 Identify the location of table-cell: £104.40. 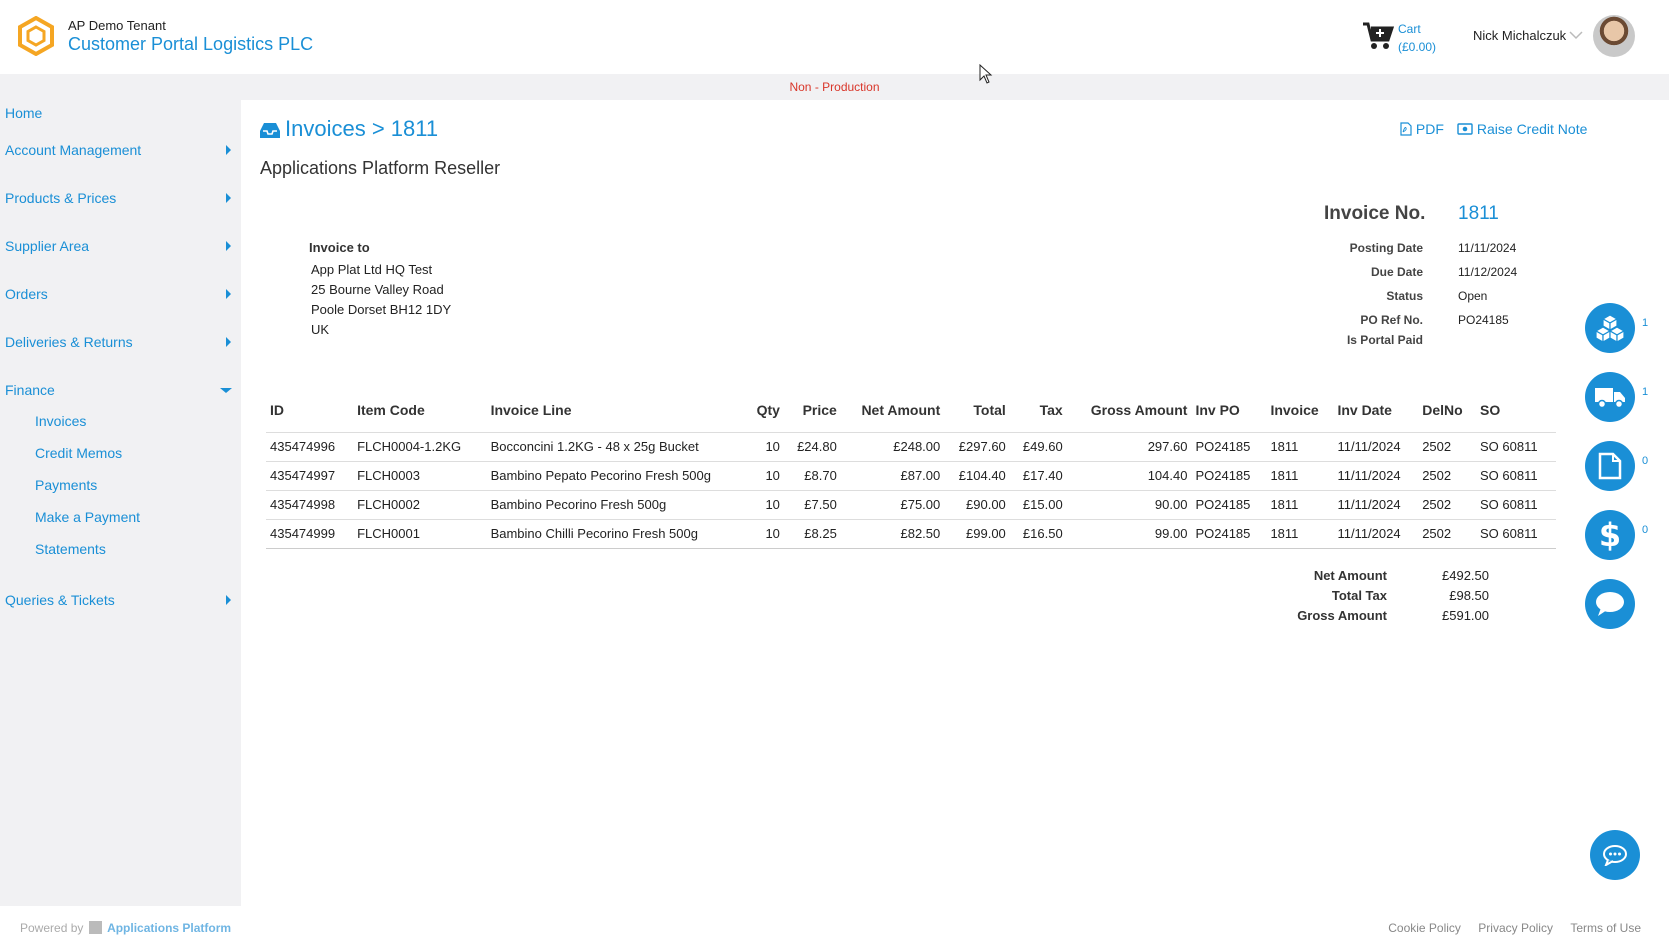
(977, 475).